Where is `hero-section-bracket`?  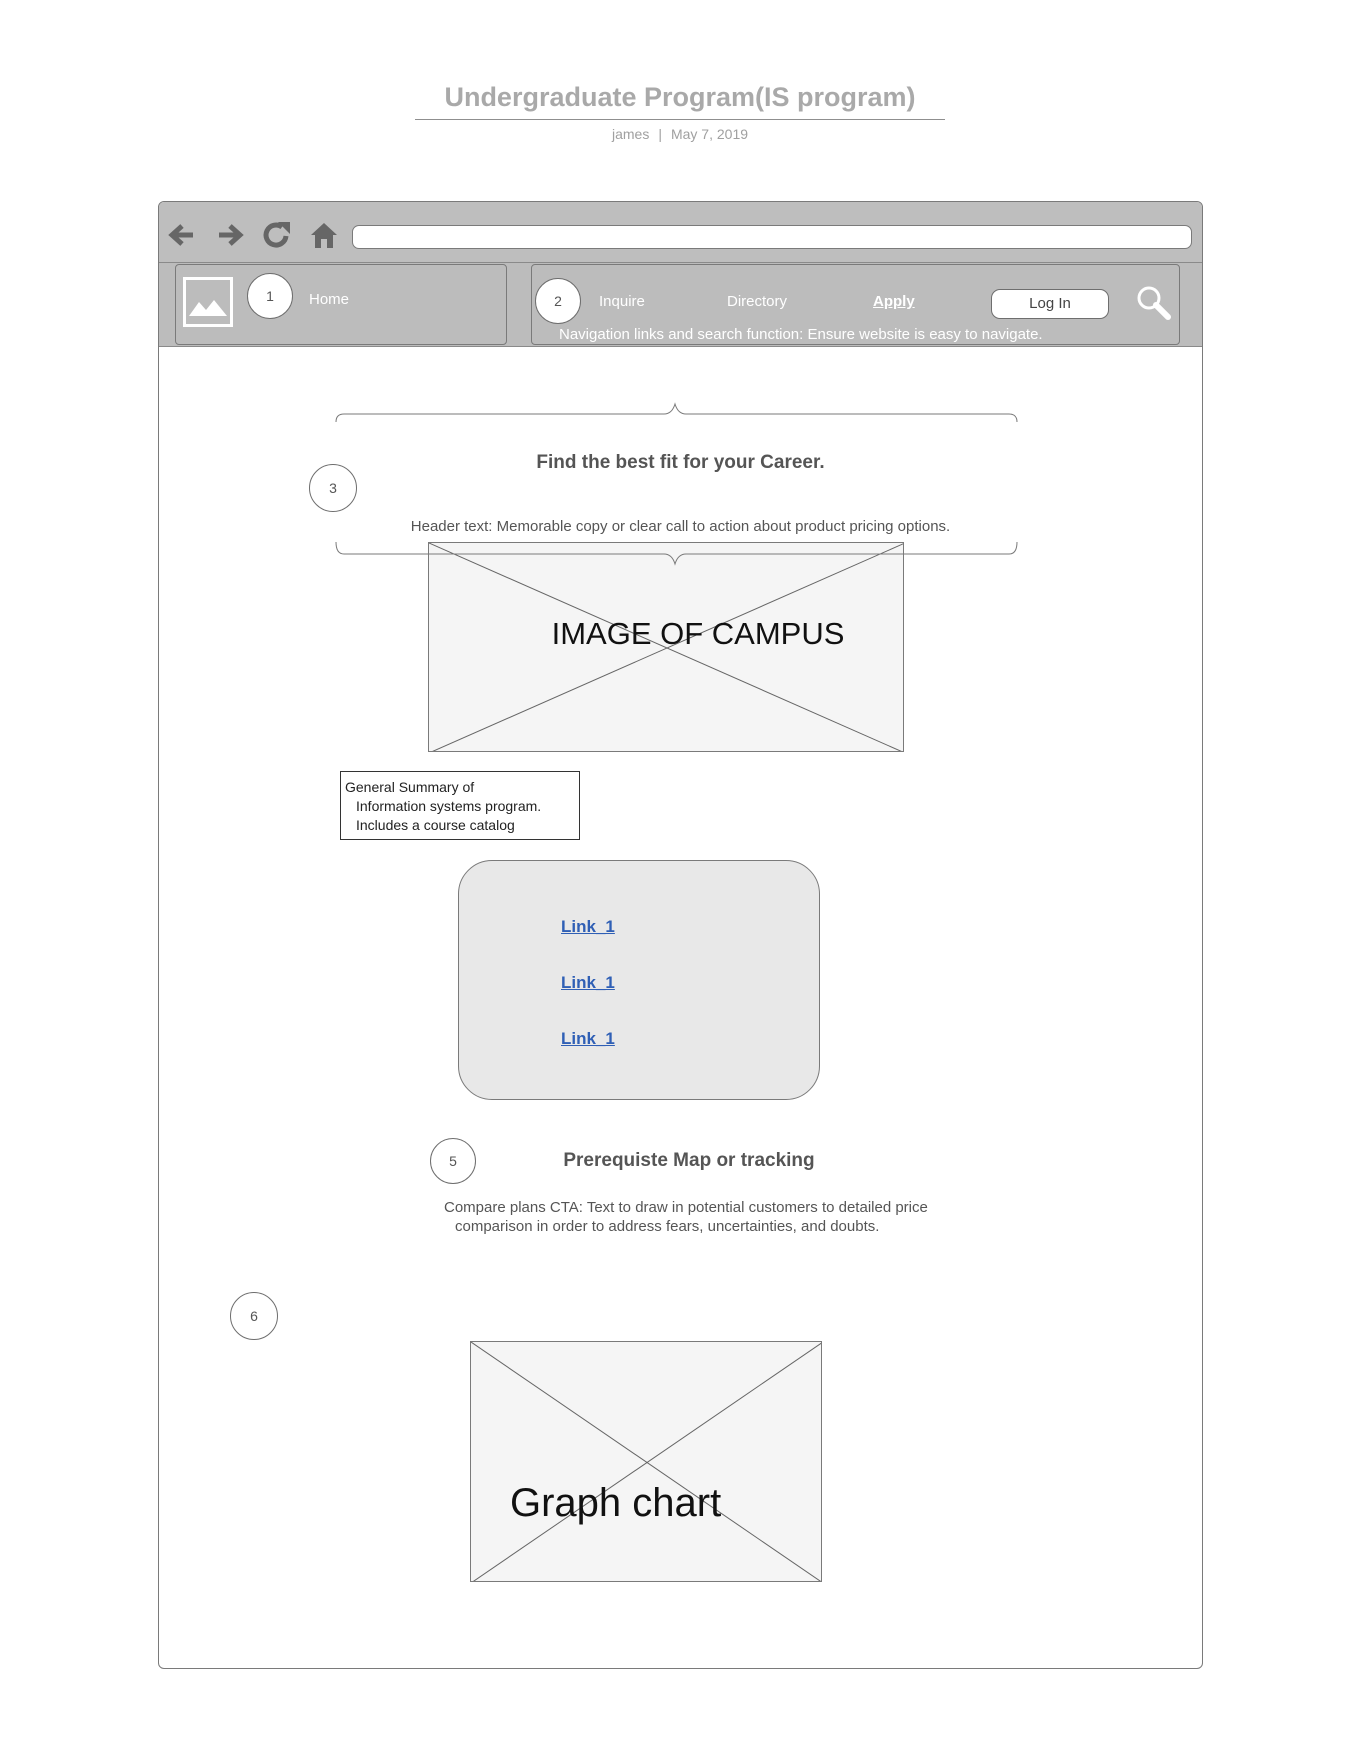 hero-section-bracket is located at coordinates (676, 412).